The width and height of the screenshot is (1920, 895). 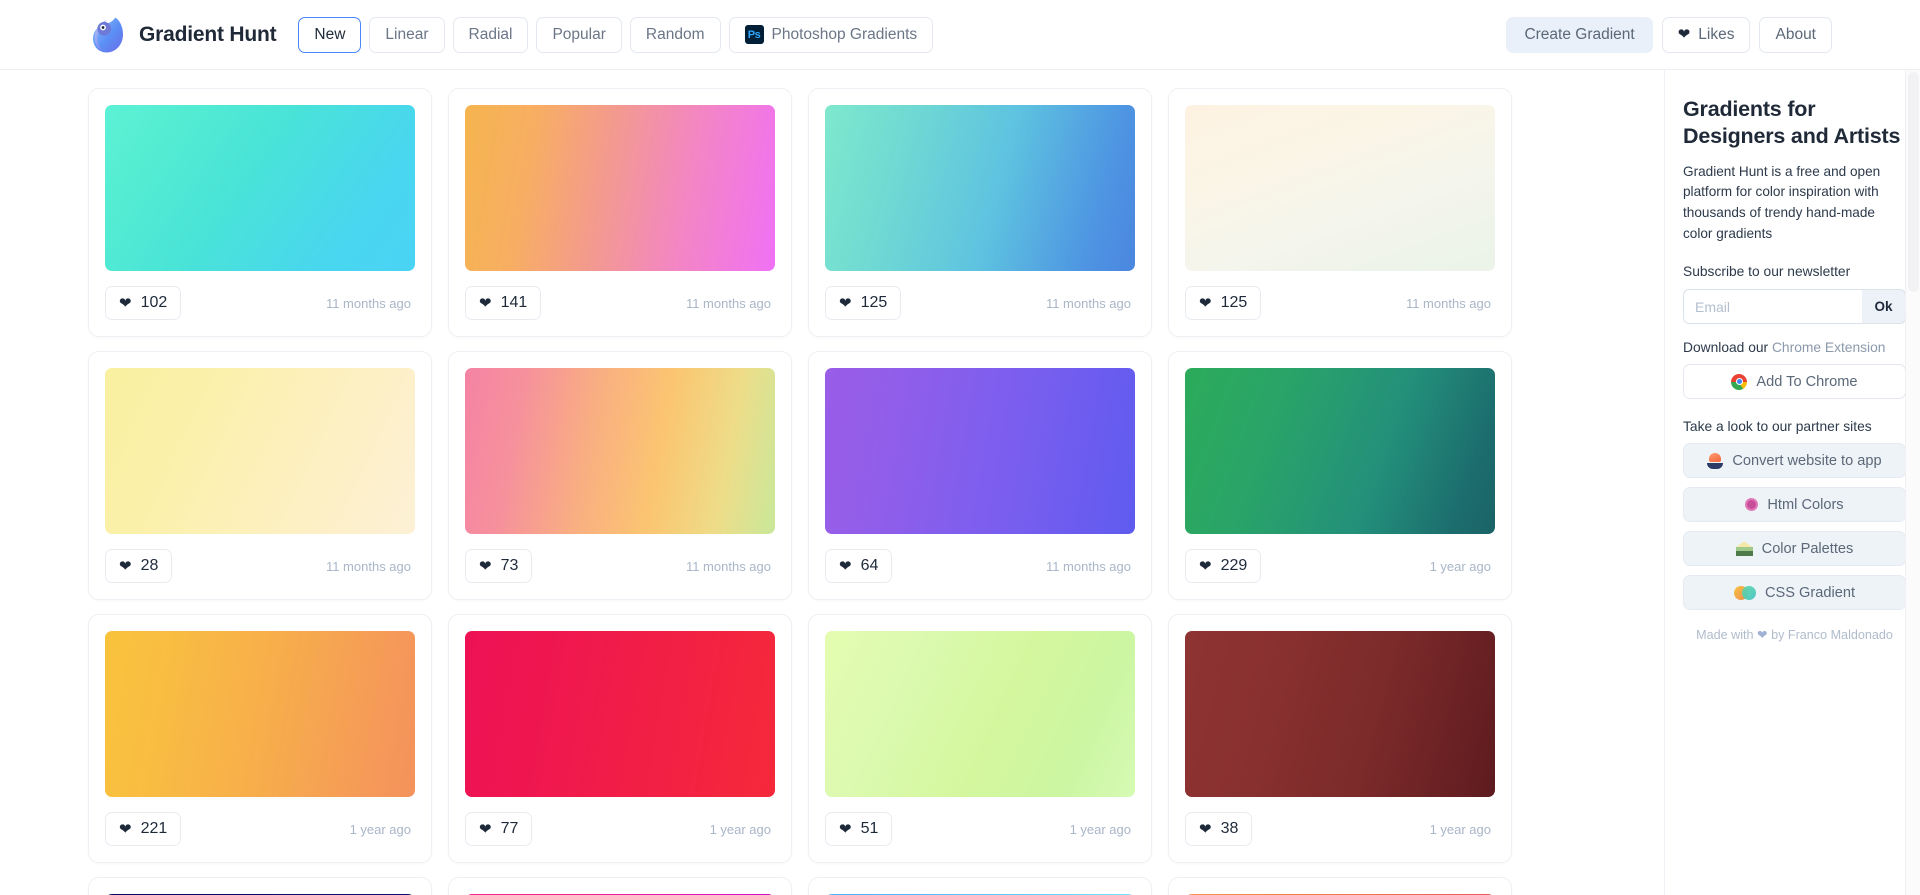 What do you see at coordinates (1884, 307) in the screenshot?
I see `newsletter-submit-button: Ok` at bounding box center [1884, 307].